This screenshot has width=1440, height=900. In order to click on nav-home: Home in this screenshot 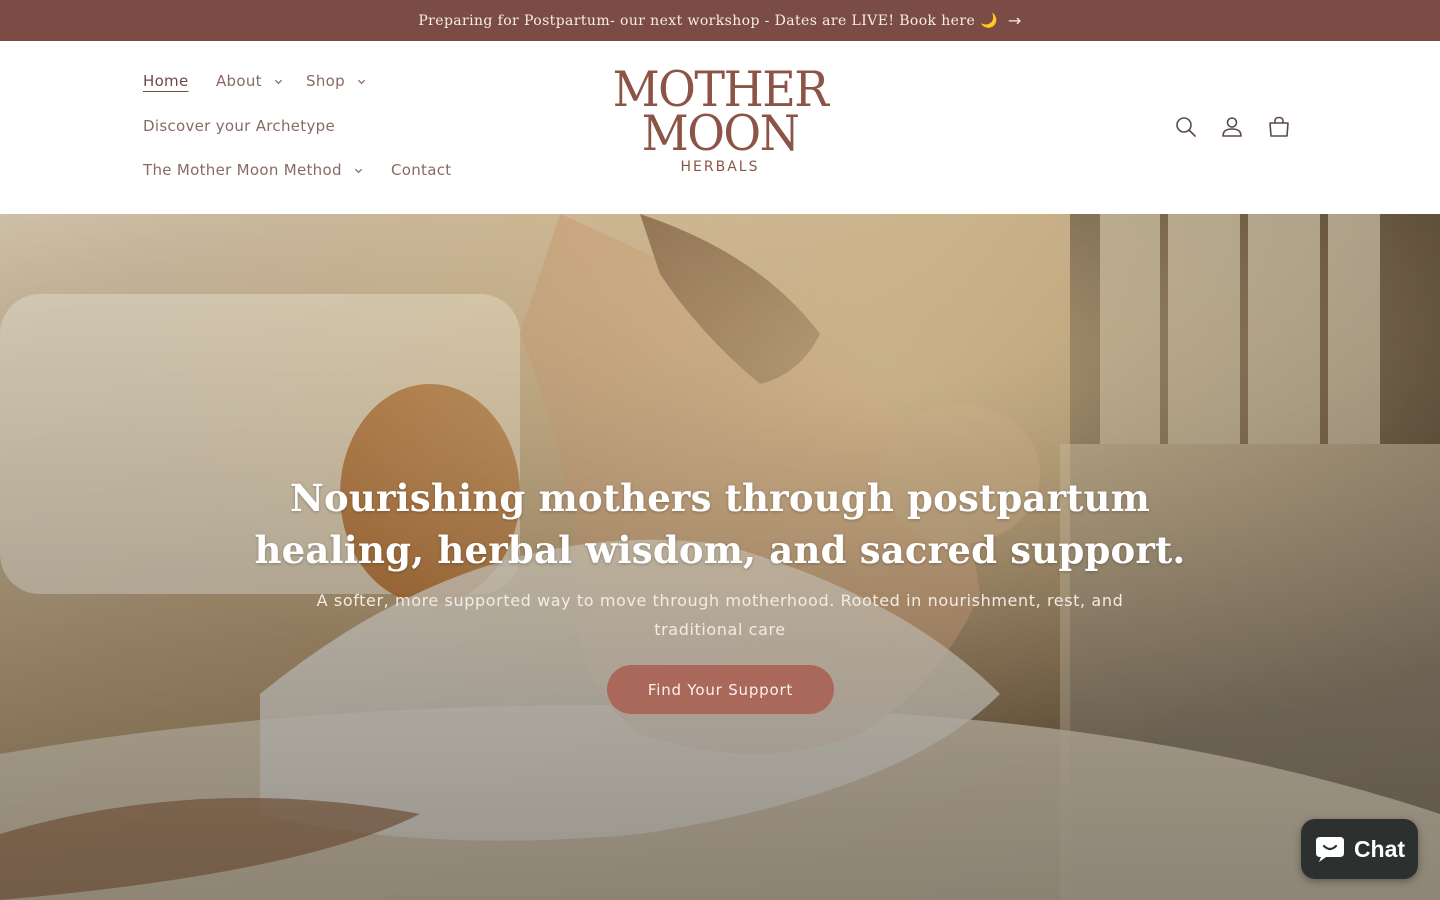, I will do `click(166, 81)`.